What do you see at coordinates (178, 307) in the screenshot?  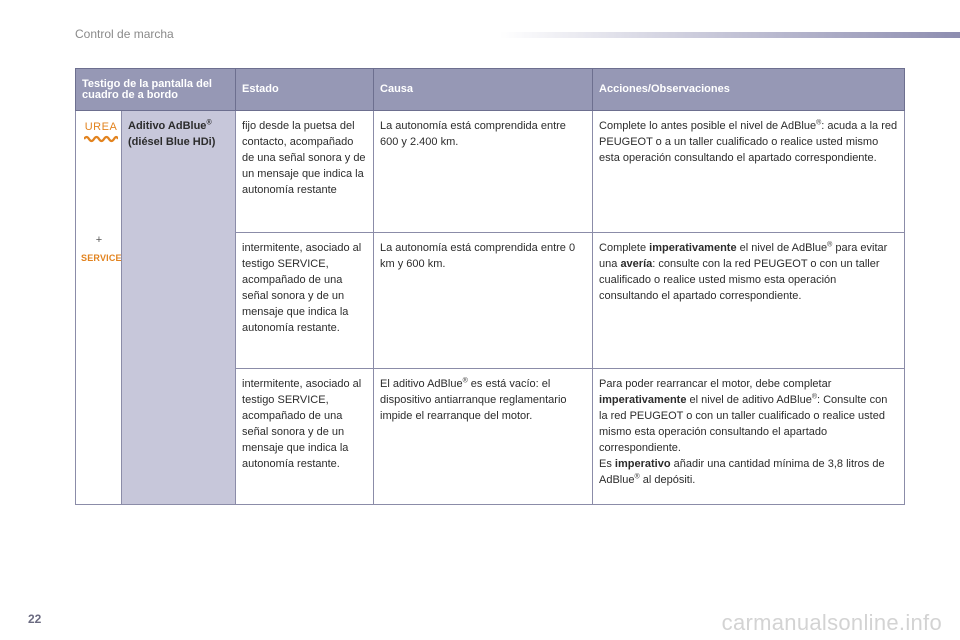 I see `indicator-label-cell: Aditivo AdBlue® (diésel Blue HDi)` at bounding box center [178, 307].